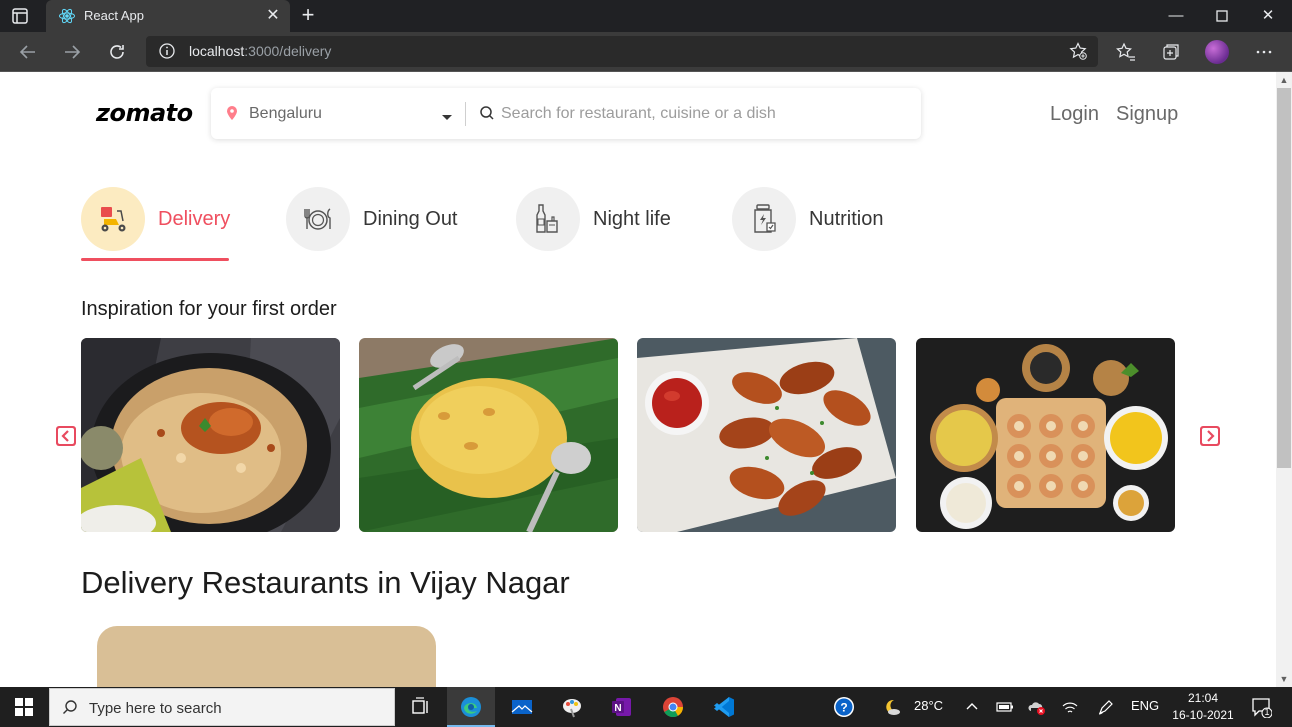 The image size is (1292, 727). I want to click on refresh-icon, so click(117, 52).